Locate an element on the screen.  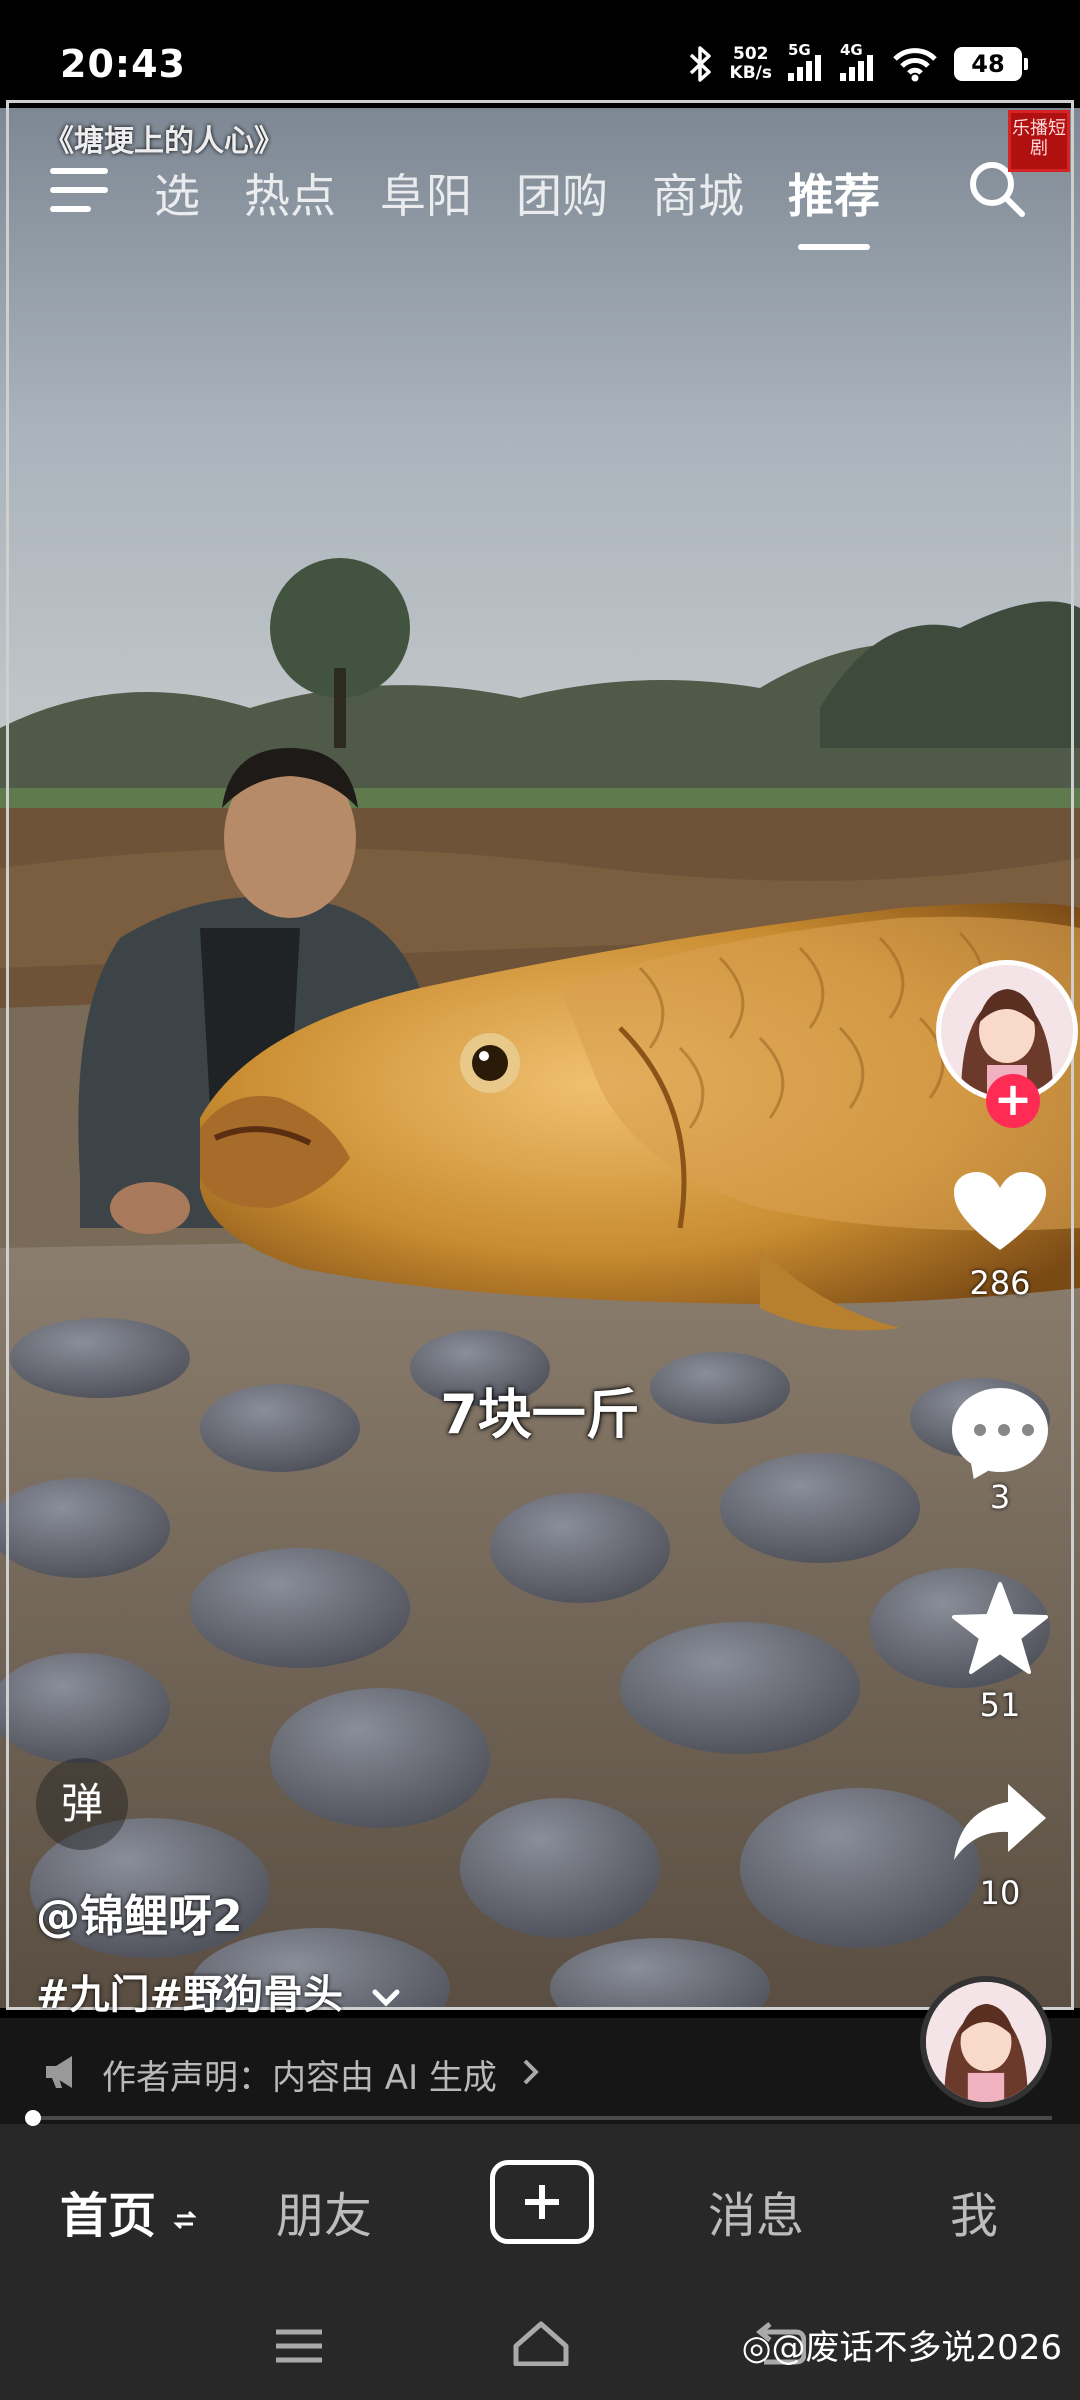
video-caption: 7块一斤 is located at coordinates (540, 1414).